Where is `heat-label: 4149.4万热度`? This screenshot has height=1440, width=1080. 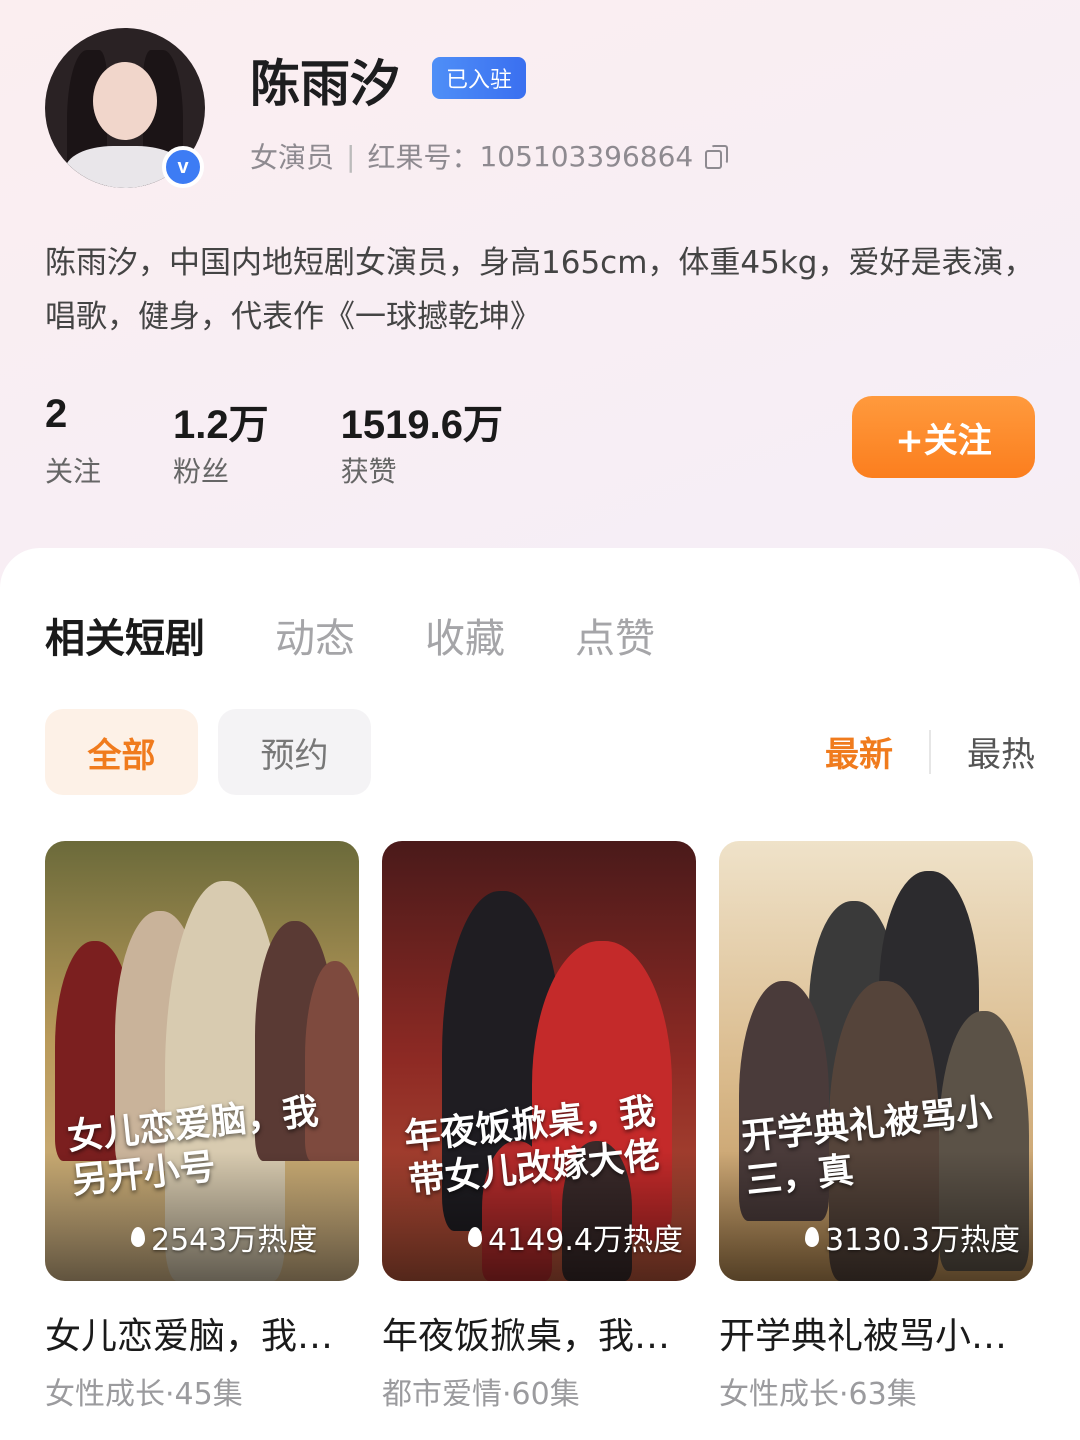 heat-label: 4149.4万热度 is located at coordinates (575, 1237).